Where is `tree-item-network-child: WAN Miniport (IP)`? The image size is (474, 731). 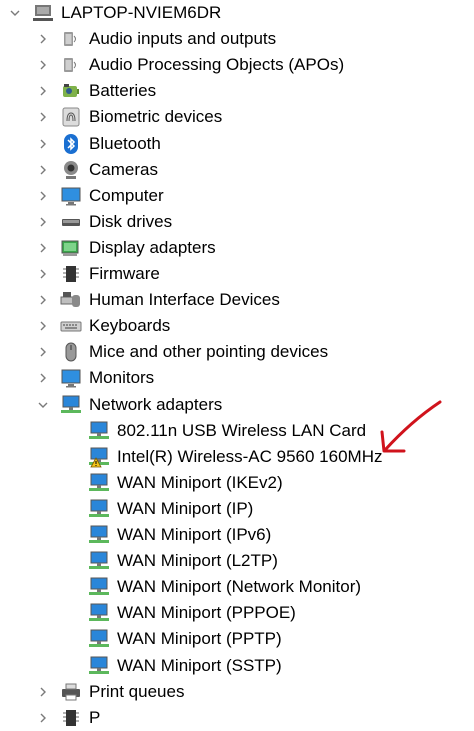 tree-item-network-child: WAN Miniport (IP) is located at coordinates (170, 509).